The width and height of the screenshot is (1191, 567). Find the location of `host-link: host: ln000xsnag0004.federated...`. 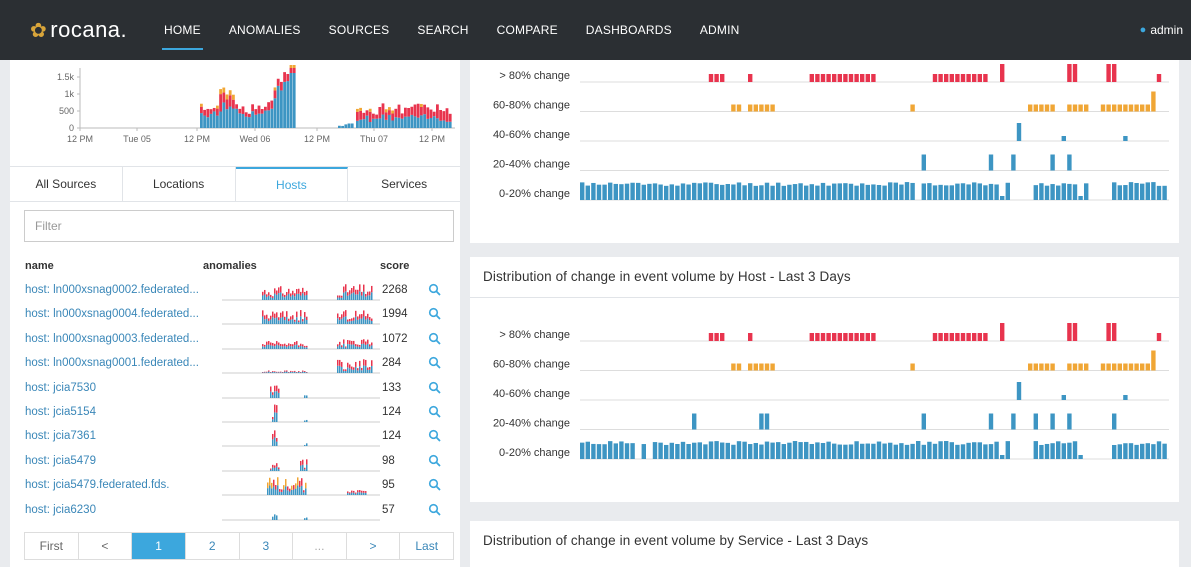

host-link: host: ln000xsnag0004.federated... is located at coordinates (117, 314).